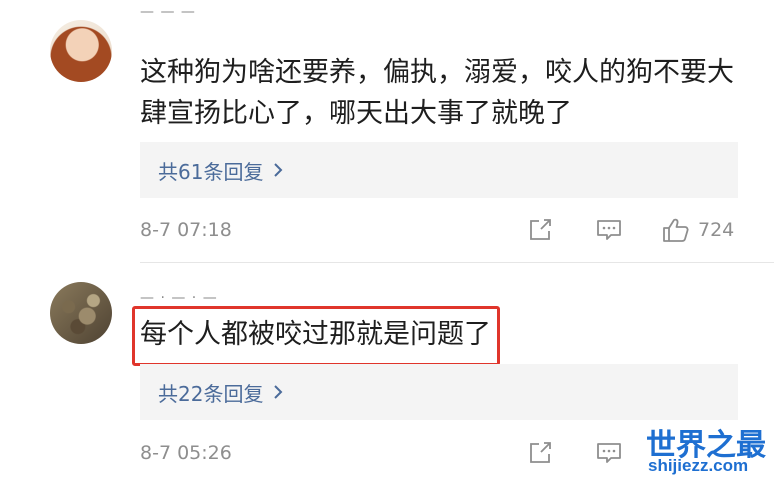 This screenshot has height=480, width=774. Describe the element at coordinates (168, 12) in the screenshot. I see `username: — — —` at that location.